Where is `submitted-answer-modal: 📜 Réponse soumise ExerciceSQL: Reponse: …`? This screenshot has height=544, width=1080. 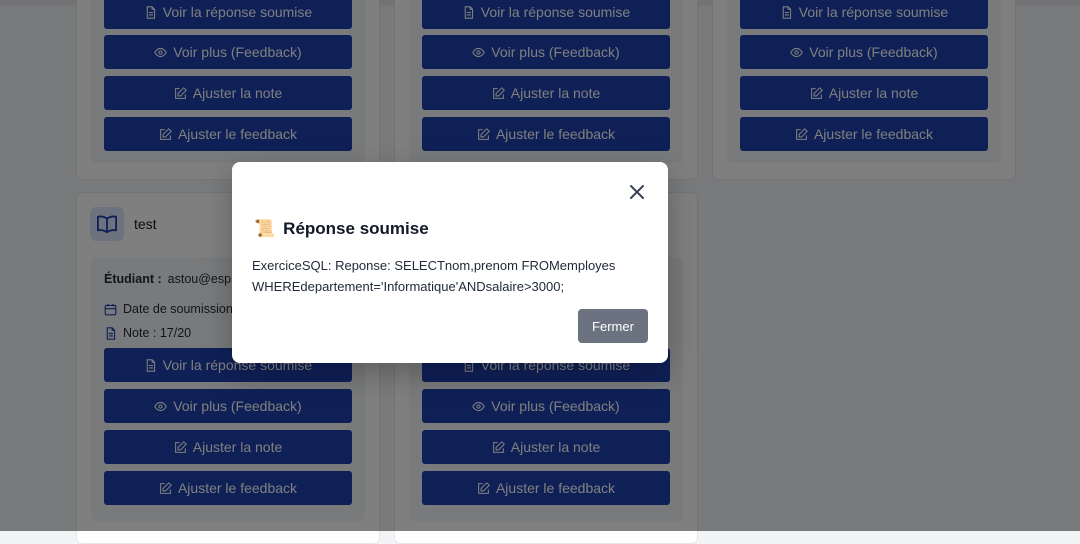 submitted-answer-modal: 📜 Réponse soumise ExerciceSQL: Reponse: … is located at coordinates (450, 262).